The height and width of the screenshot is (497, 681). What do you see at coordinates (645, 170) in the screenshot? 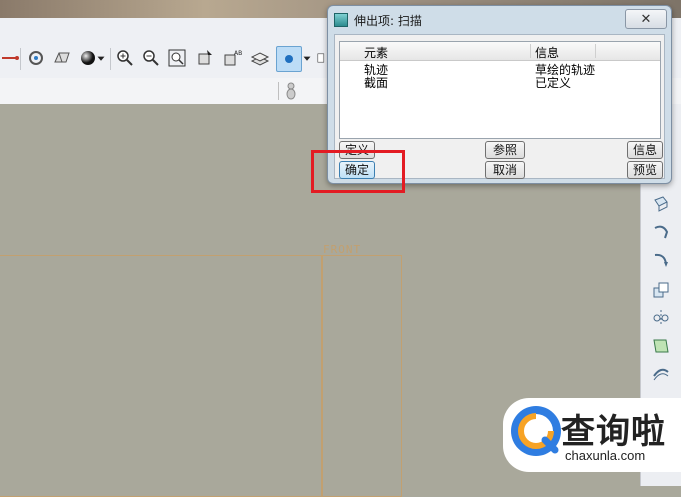
I see `preview-button: 预览` at bounding box center [645, 170].